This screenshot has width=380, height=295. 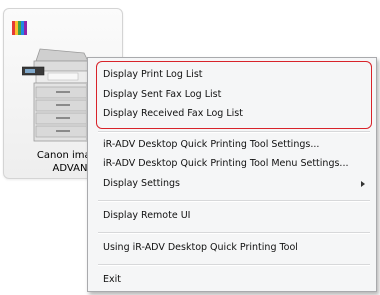 What do you see at coordinates (363, 184) in the screenshot?
I see `submenu-arrow-icon` at bounding box center [363, 184].